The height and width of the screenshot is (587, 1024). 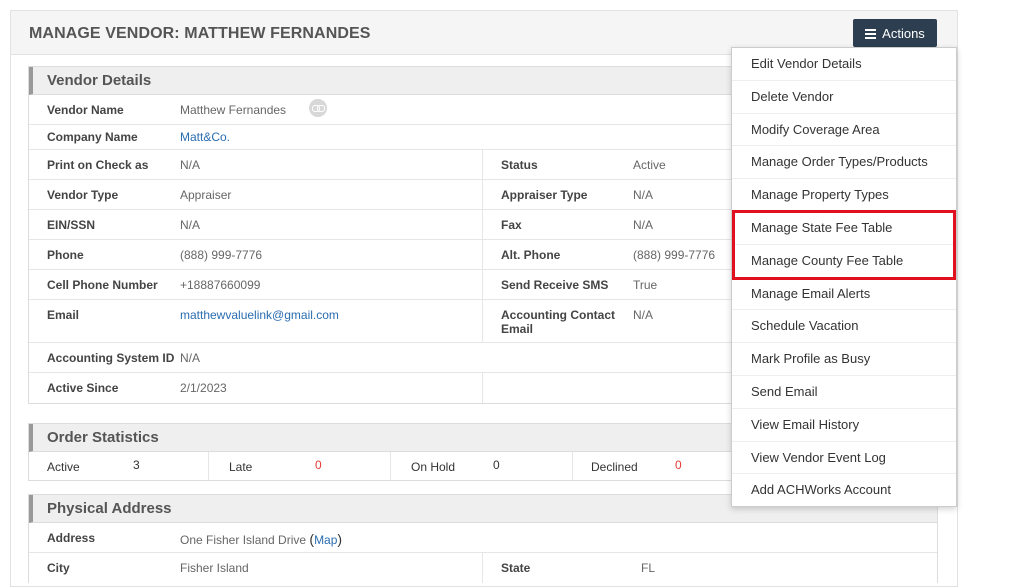 I want to click on fax-label: Fax, so click(x=511, y=225).